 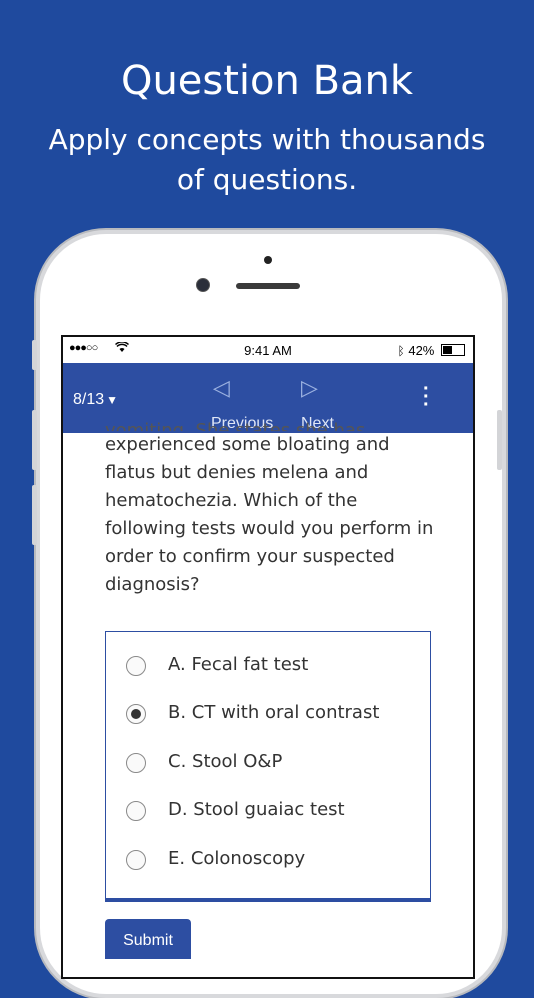 What do you see at coordinates (268, 260) in the screenshot?
I see `phone-sensor` at bounding box center [268, 260].